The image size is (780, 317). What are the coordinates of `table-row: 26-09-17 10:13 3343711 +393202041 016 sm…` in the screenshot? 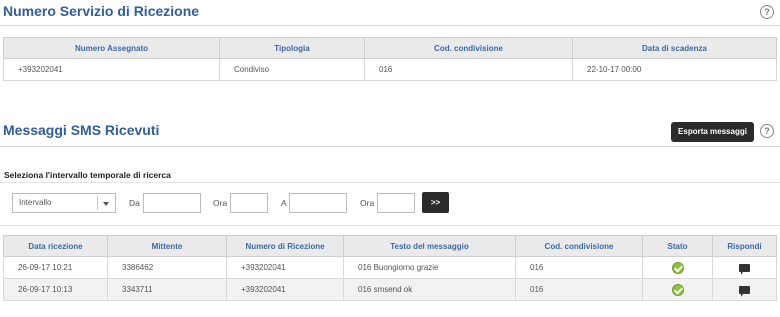 It's located at (390, 289).